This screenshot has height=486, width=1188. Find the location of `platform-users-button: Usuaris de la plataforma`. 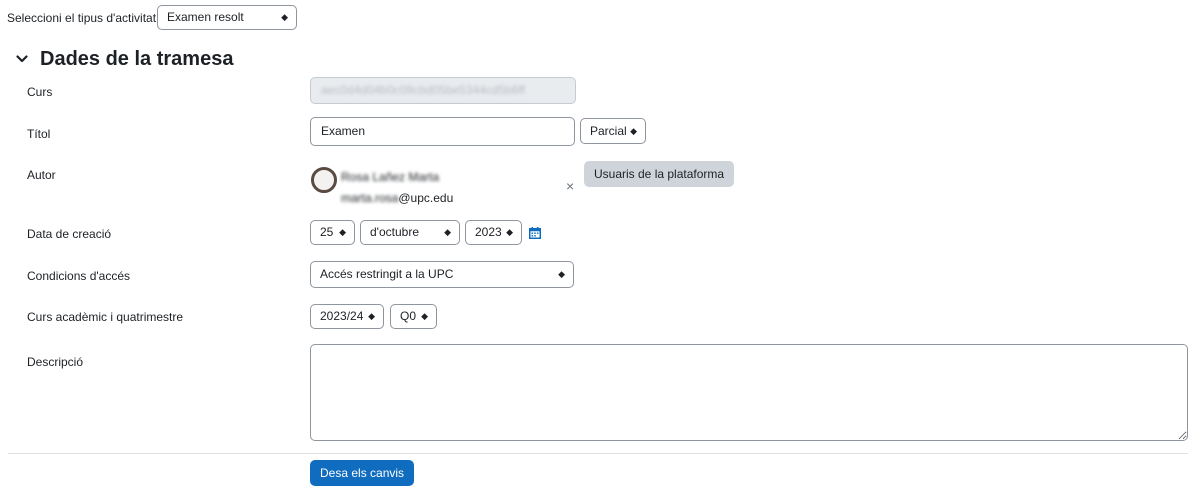

platform-users-button: Usuaris de la plataforma is located at coordinates (659, 174).